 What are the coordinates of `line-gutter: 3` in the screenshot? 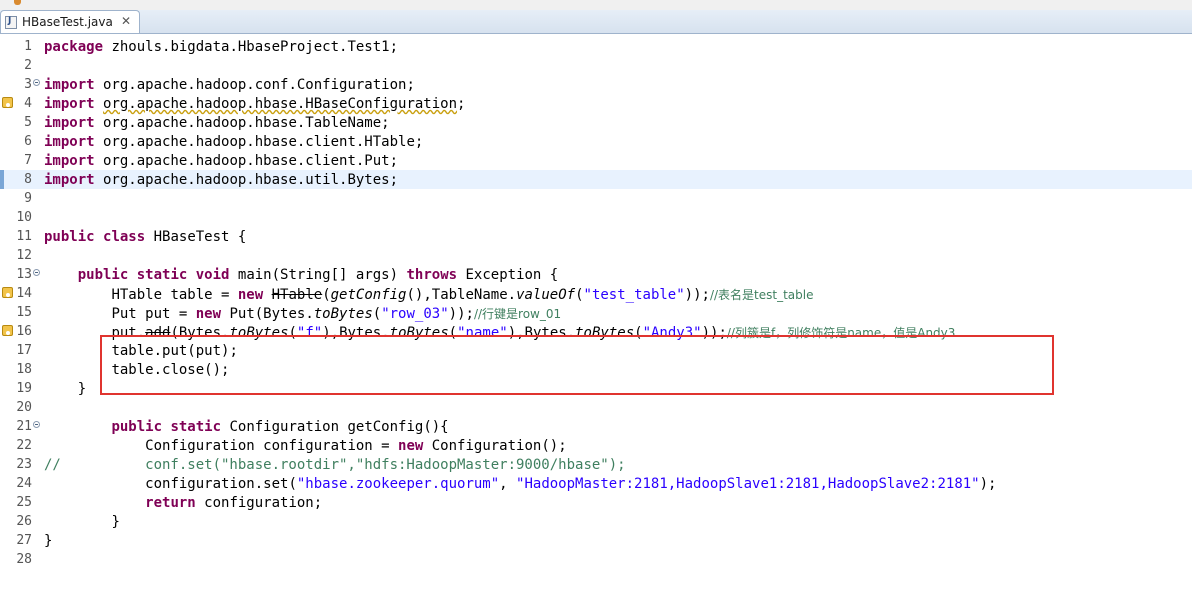 It's located at (22, 84).